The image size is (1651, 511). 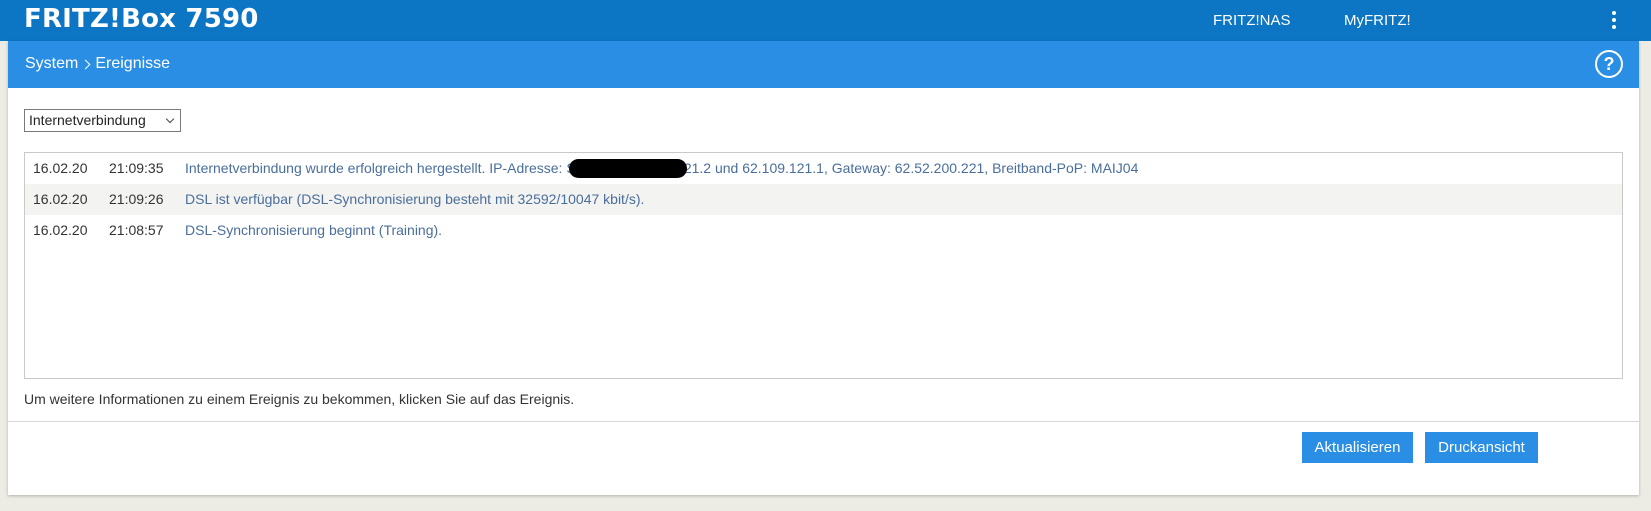 What do you see at coordinates (1609, 64) in the screenshot?
I see `help-icon: ?` at bounding box center [1609, 64].